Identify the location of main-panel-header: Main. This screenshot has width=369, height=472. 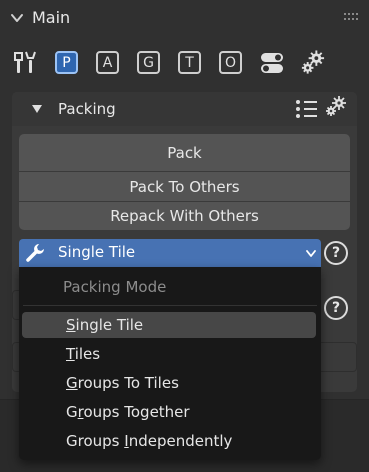
(184, 18).